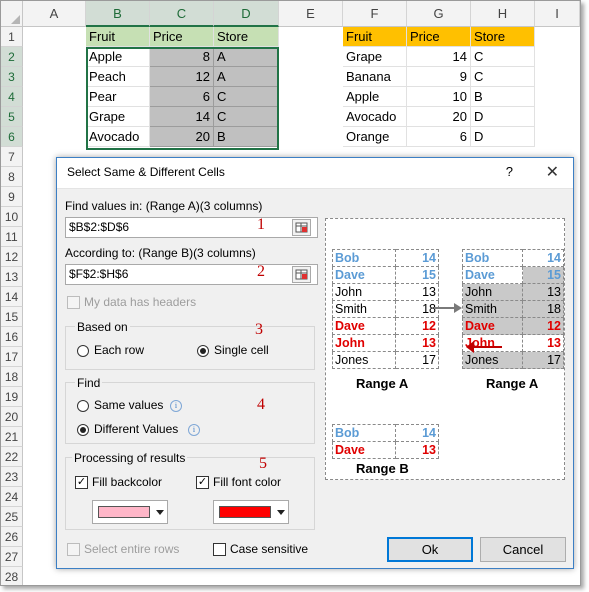 The image size is (589, 592). I want to click on preview-row: Dave 12, so click(512, 326).